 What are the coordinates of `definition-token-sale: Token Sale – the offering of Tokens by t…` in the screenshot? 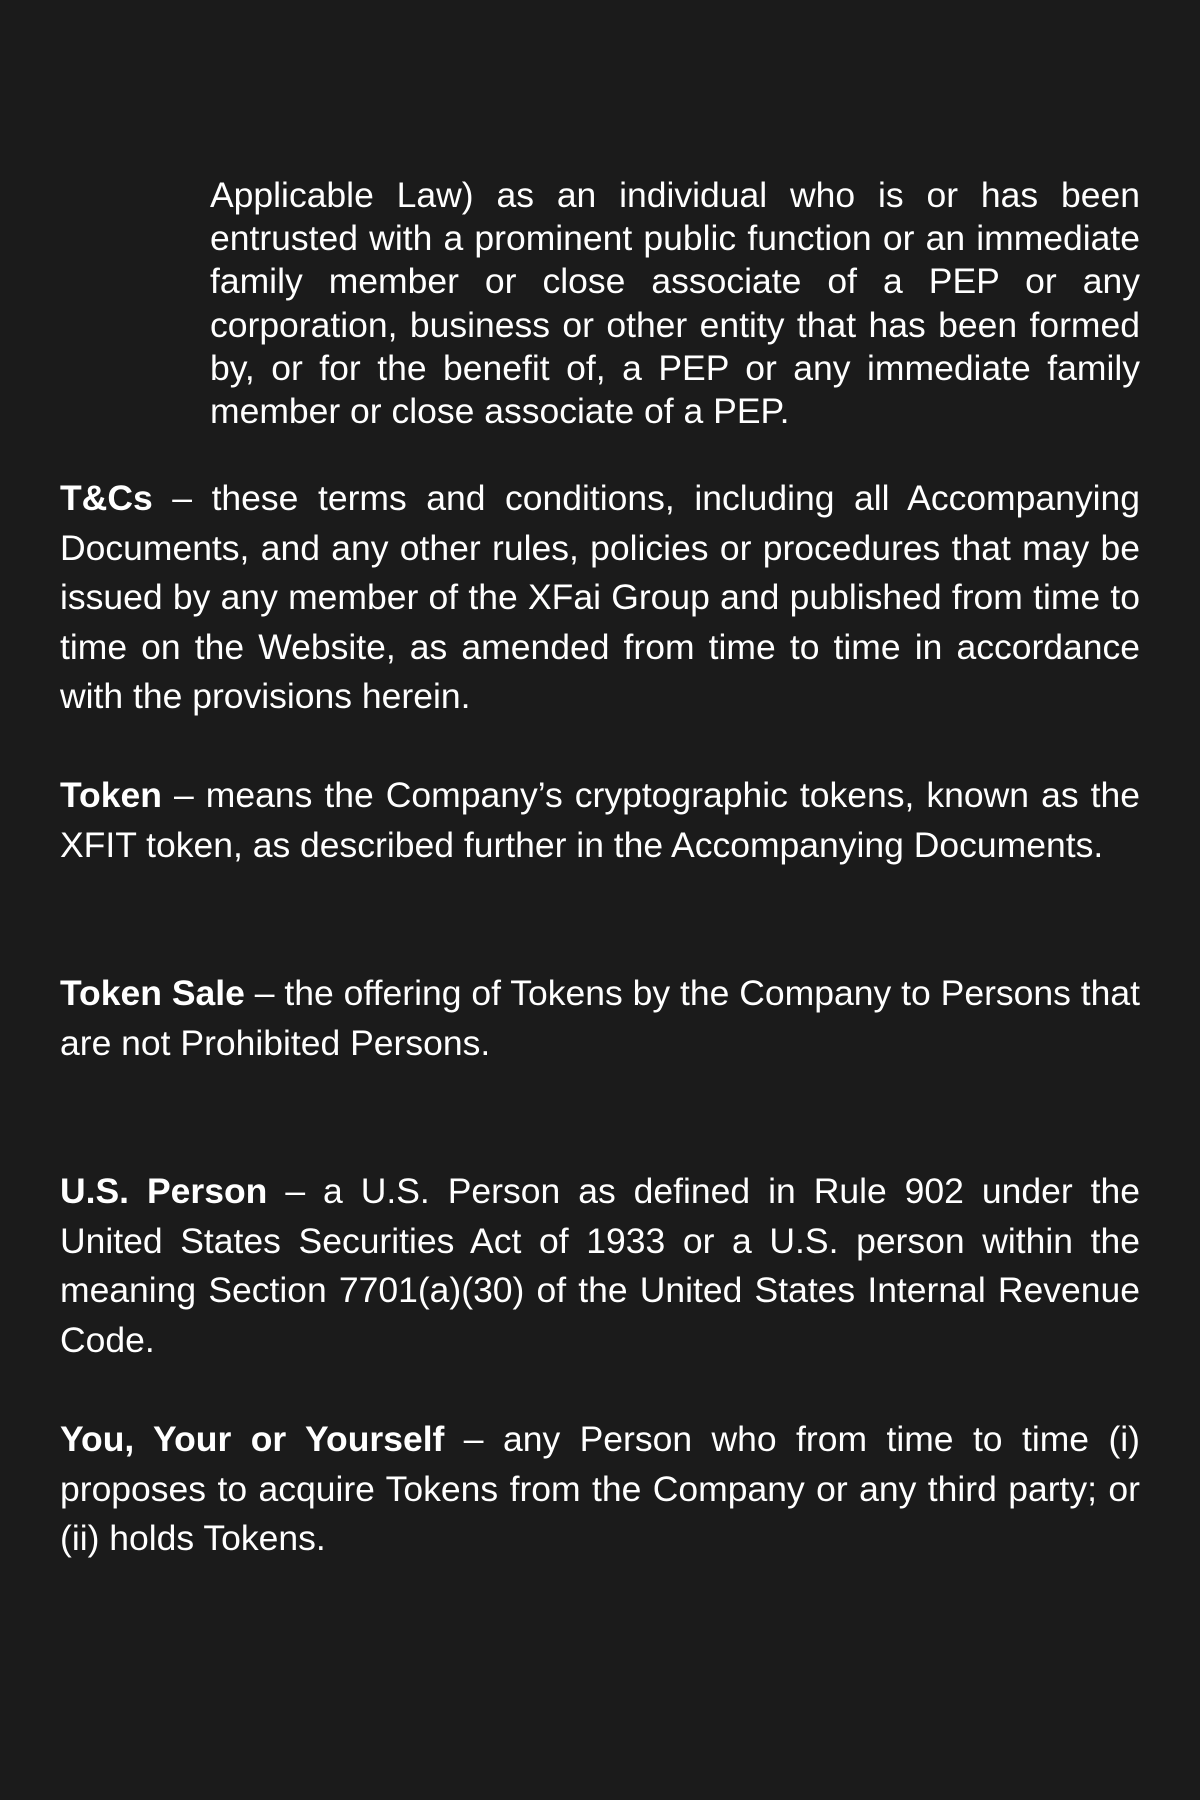 It's located at (600, 1018).